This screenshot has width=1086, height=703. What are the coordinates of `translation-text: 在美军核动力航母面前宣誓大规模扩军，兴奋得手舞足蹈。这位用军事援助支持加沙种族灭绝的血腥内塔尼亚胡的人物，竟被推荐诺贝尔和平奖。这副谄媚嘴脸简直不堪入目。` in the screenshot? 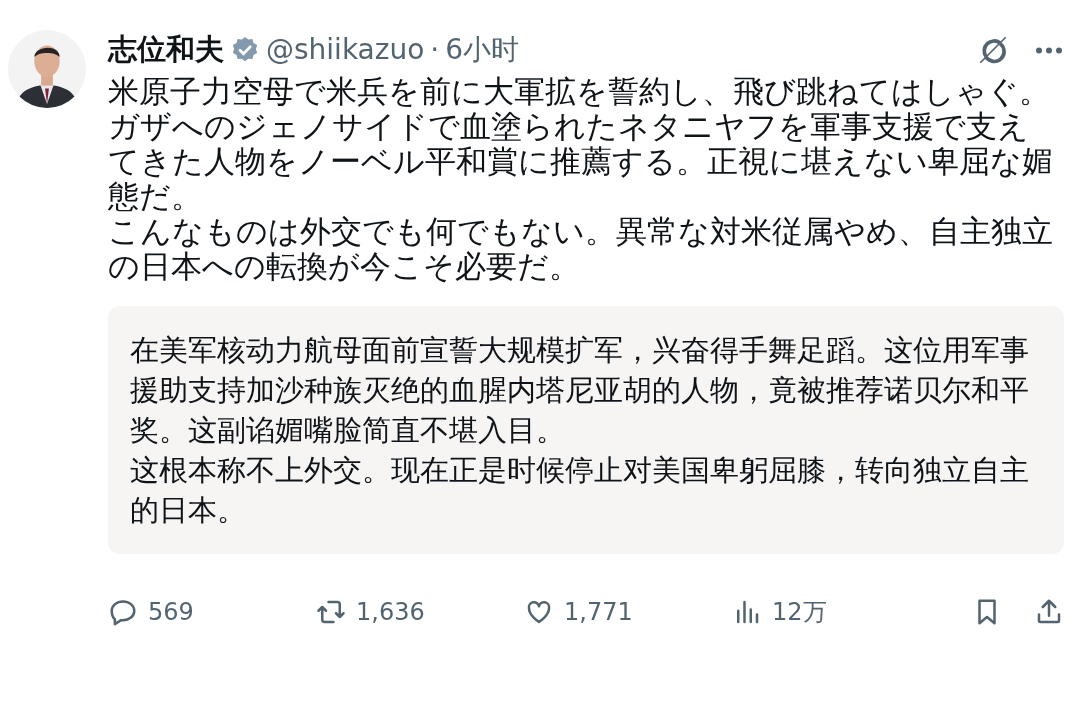 It's located at (580, 390).